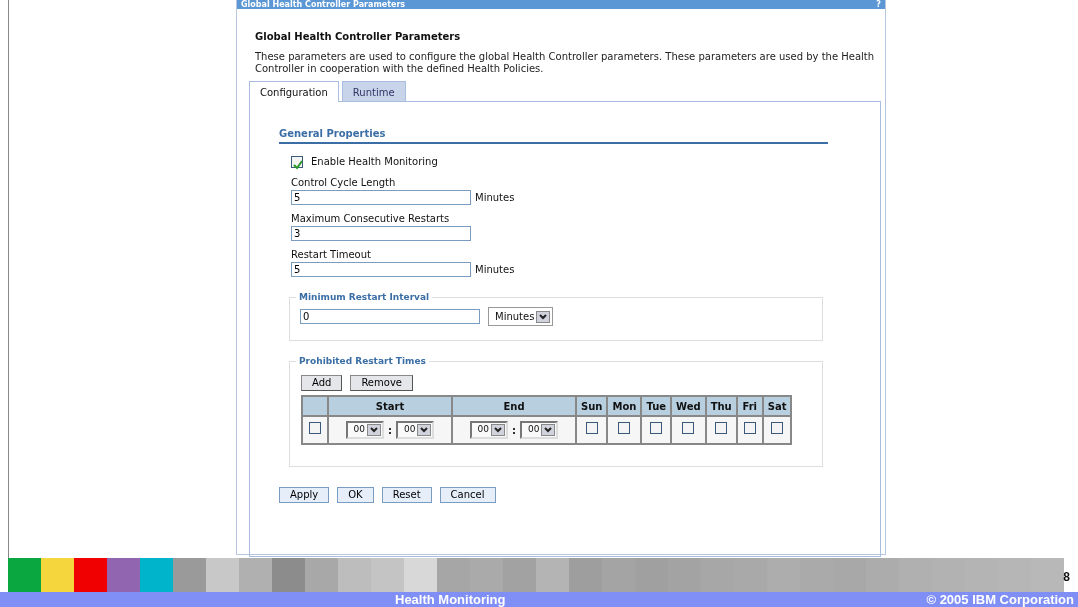 This screenshot has width=1078, height=607. Describe the element at coordinates (406, 495) in the screenshot. I see `form-button: Reset` at that location.